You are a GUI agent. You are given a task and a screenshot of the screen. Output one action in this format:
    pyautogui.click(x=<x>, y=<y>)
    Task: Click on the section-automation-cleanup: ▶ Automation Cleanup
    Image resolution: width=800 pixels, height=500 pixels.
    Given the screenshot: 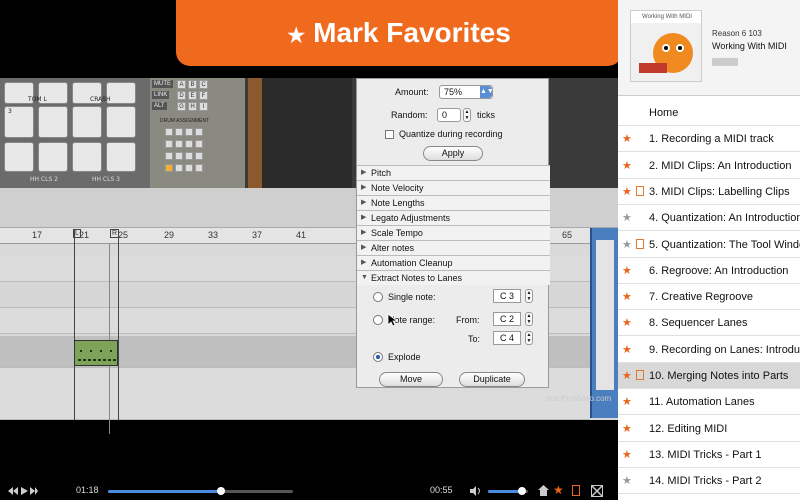 What is the action you would take?
    pyautogui.click(x=453, y=262)
    